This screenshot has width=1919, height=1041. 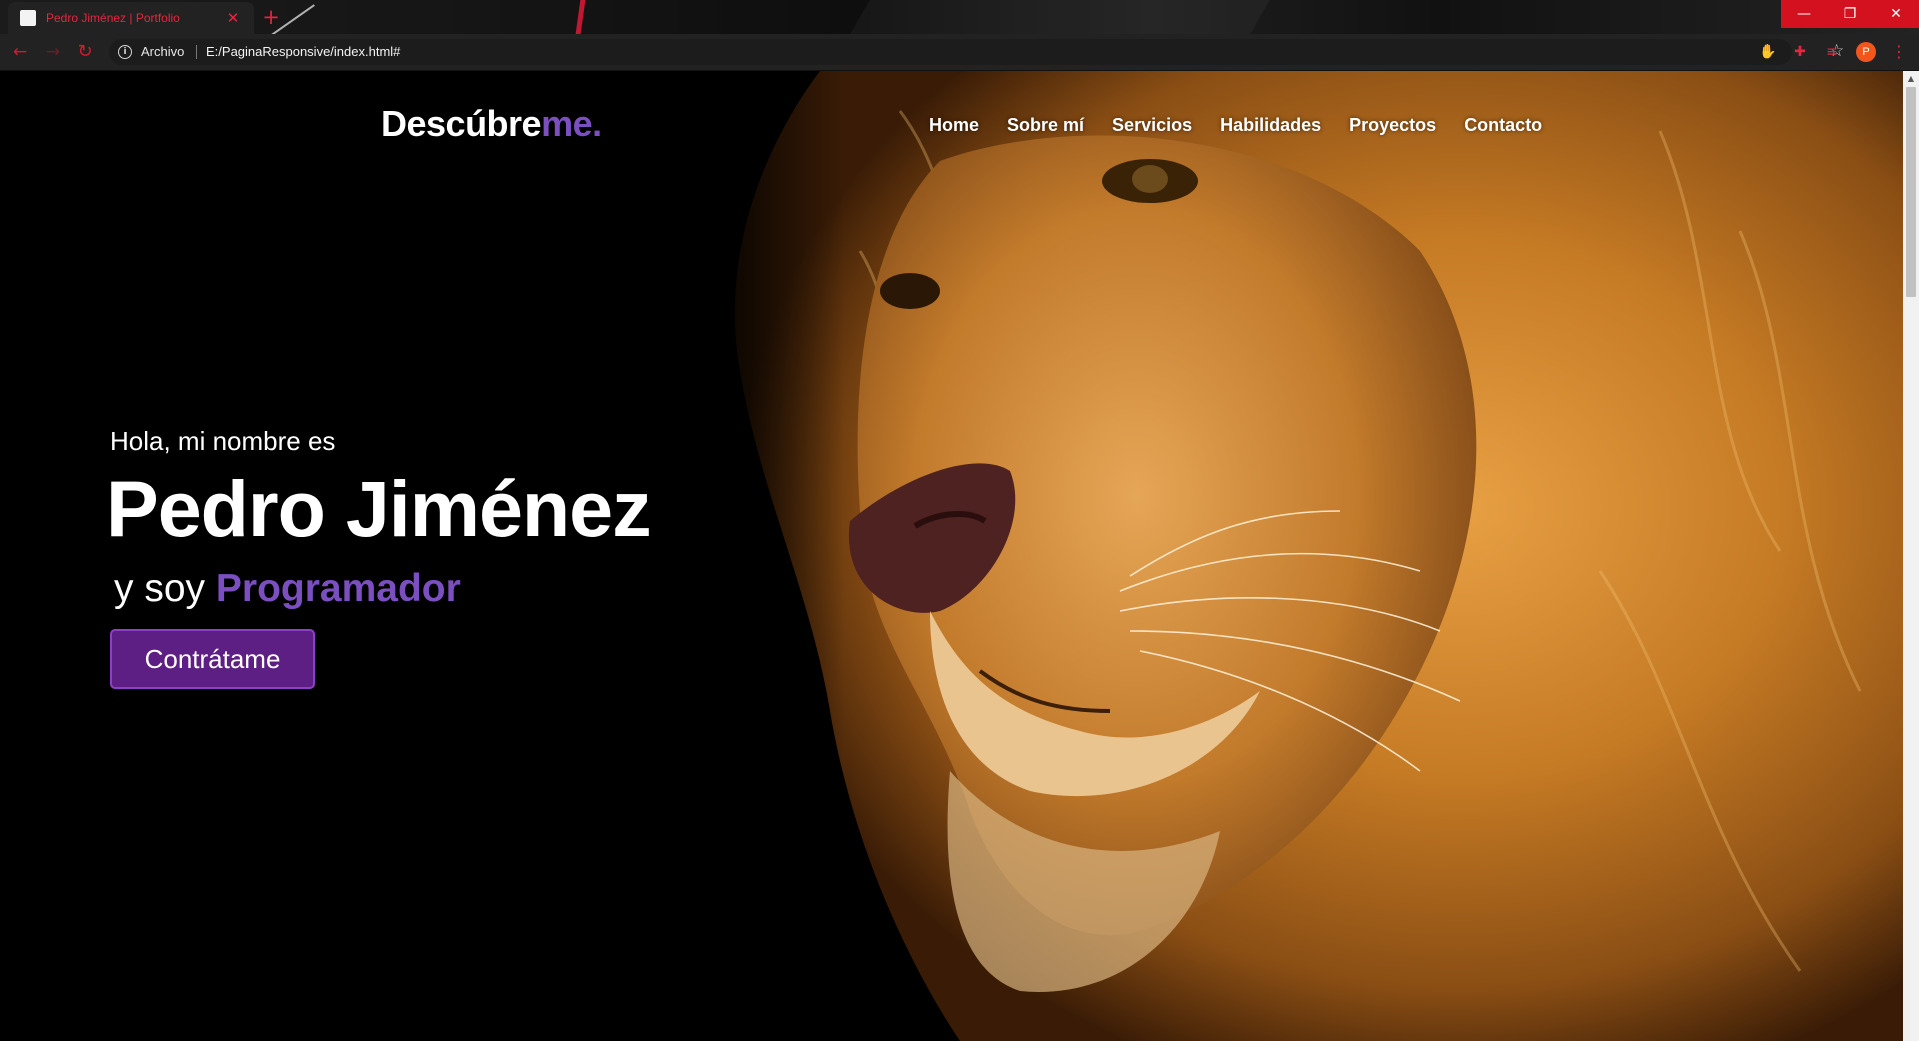 I want to click on page-favicon-icon, so click(x=28, y=18).